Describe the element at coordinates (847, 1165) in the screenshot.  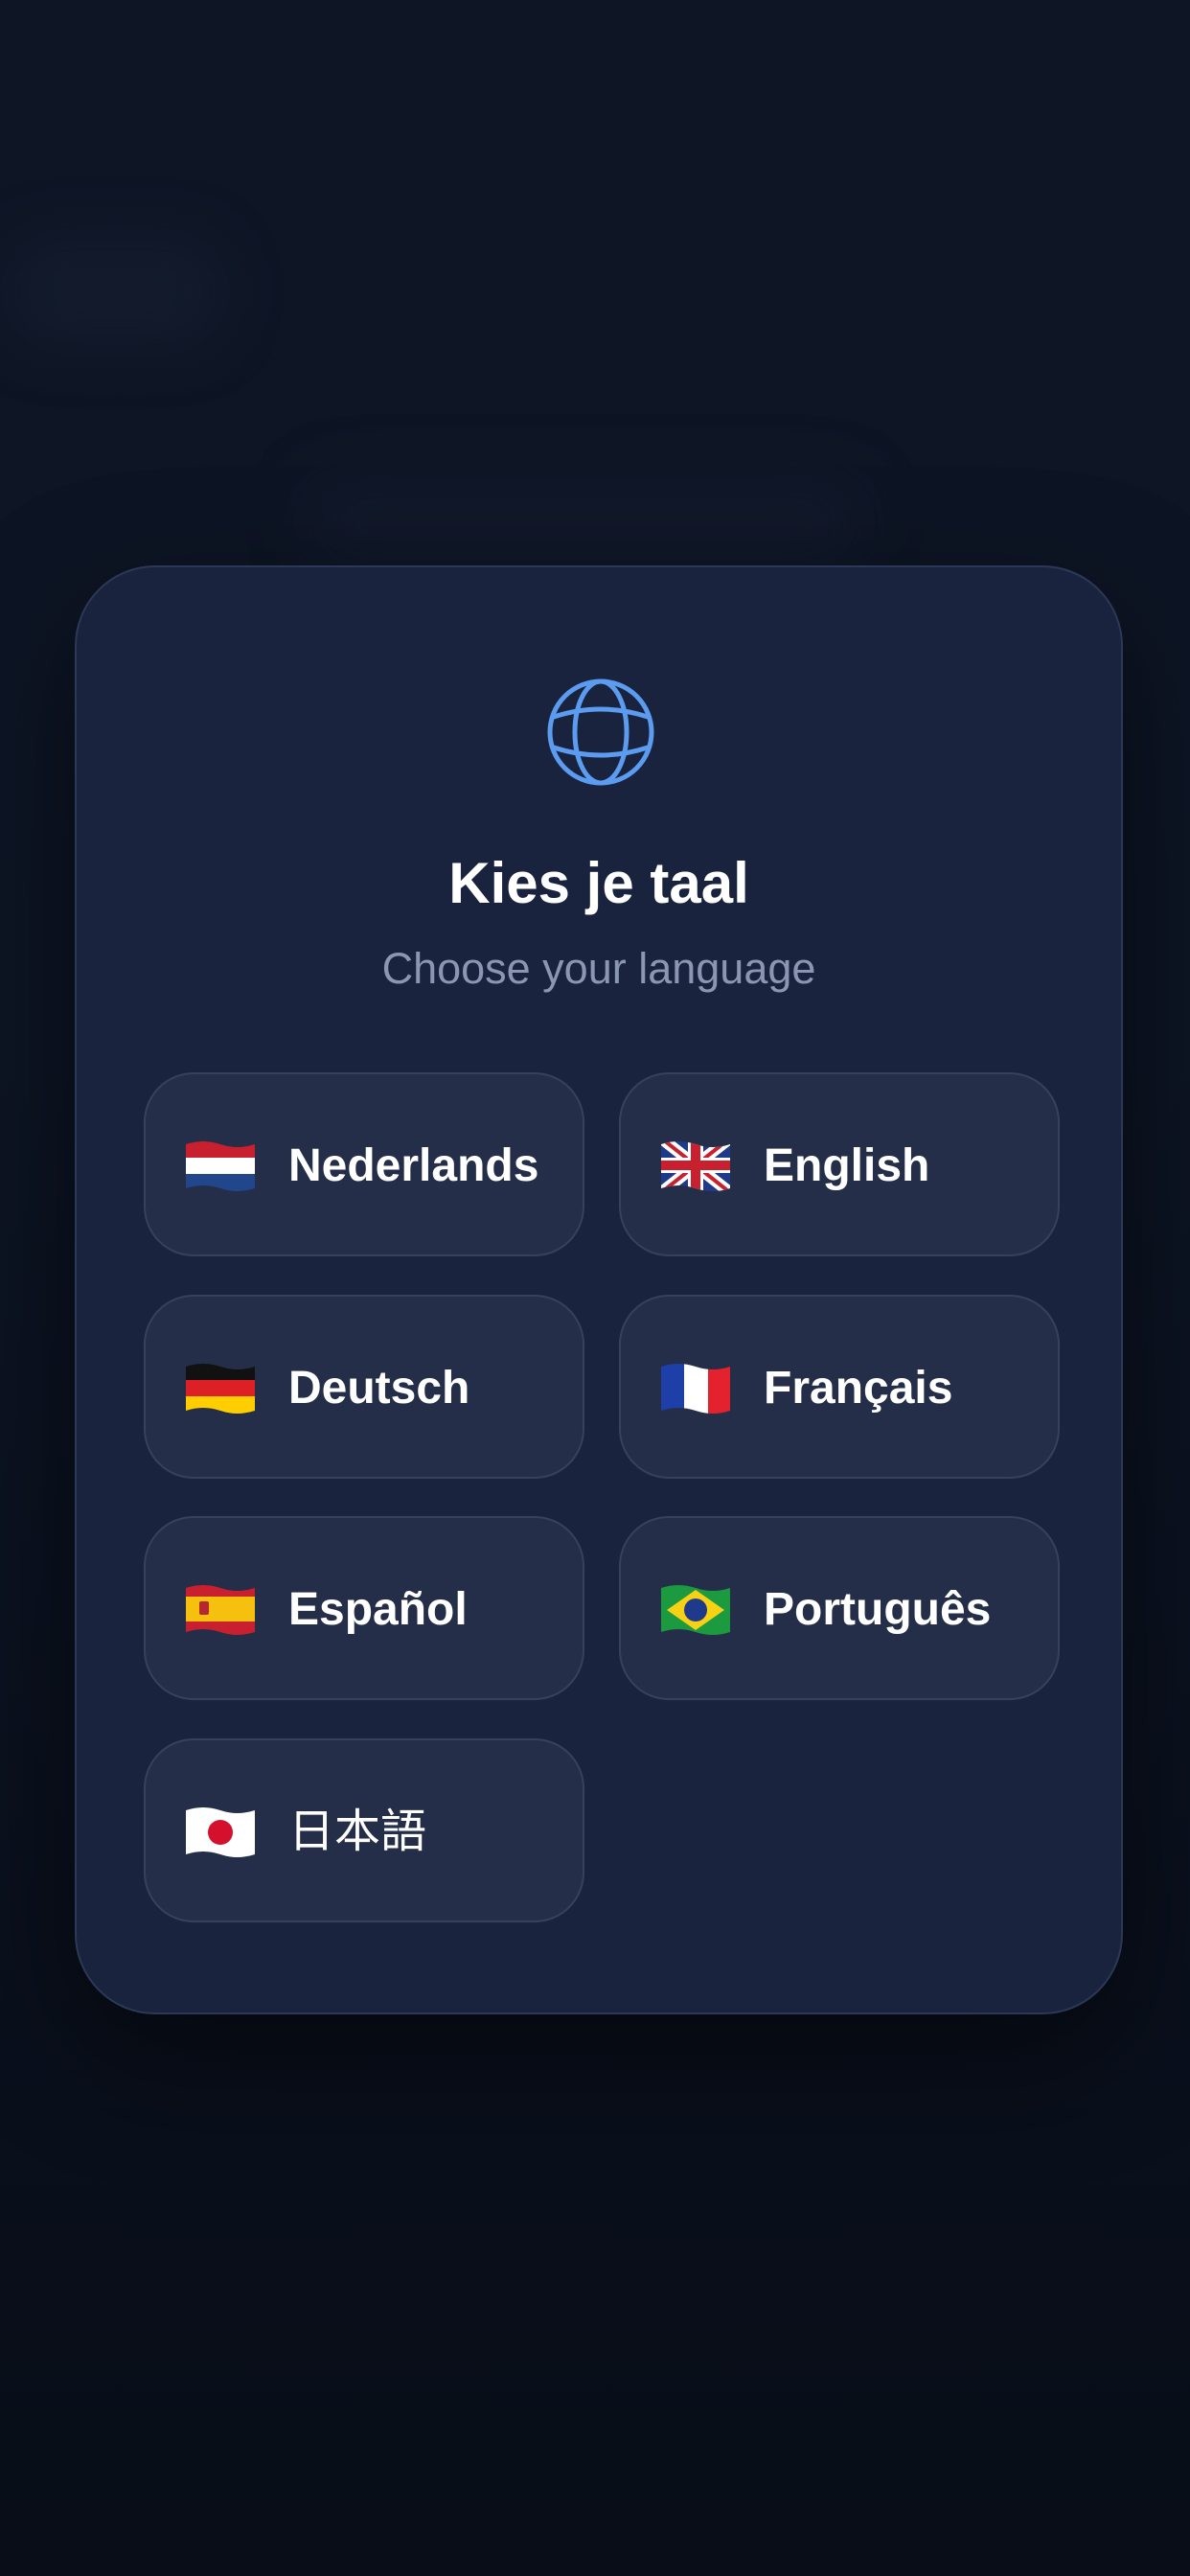
I see `language-label: English` at that location.